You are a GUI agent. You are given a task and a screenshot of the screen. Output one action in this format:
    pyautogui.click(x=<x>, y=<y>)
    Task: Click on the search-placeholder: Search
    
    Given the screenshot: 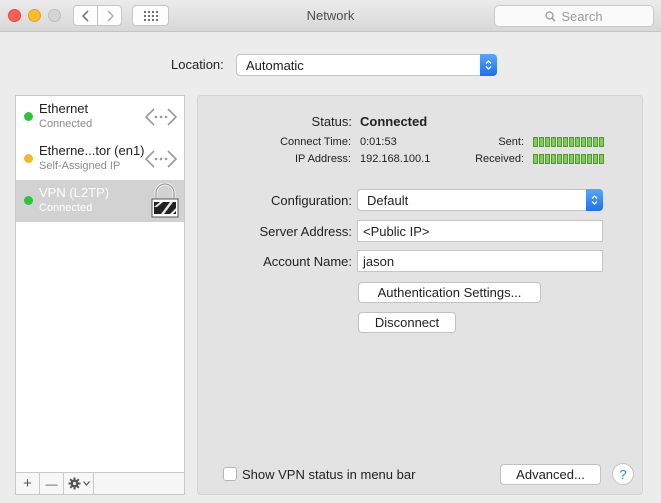 What is the action you would take?
    pyautogui.click(x=582, y=16)
    